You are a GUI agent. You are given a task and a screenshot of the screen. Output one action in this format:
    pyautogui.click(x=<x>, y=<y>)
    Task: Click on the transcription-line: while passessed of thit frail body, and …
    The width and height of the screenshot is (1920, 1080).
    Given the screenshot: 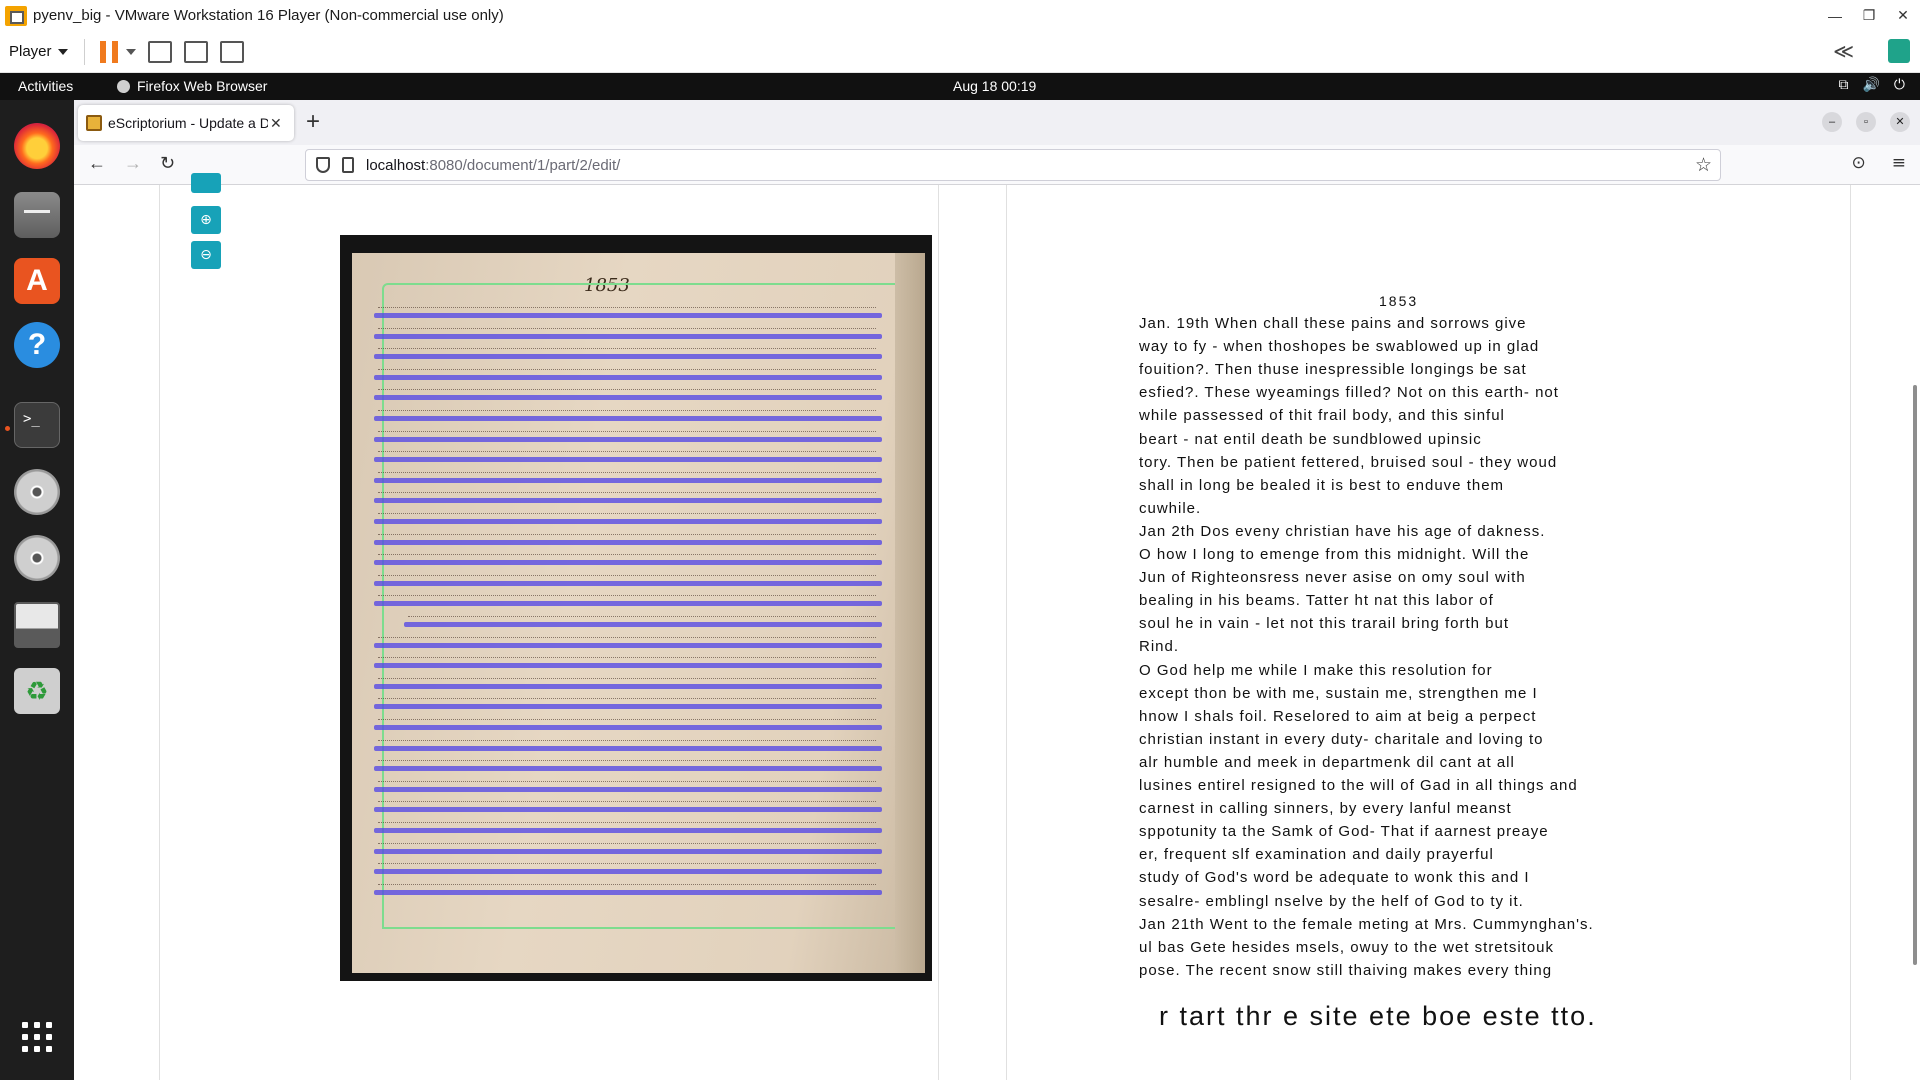 What is the action you would take?
    pyautogui.click(x=1322, y=415)
    